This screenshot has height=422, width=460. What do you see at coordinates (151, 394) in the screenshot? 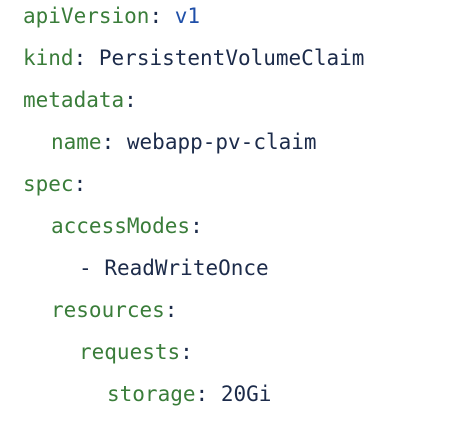
I see `key-storage: storage` at bounding box center [151, 394].